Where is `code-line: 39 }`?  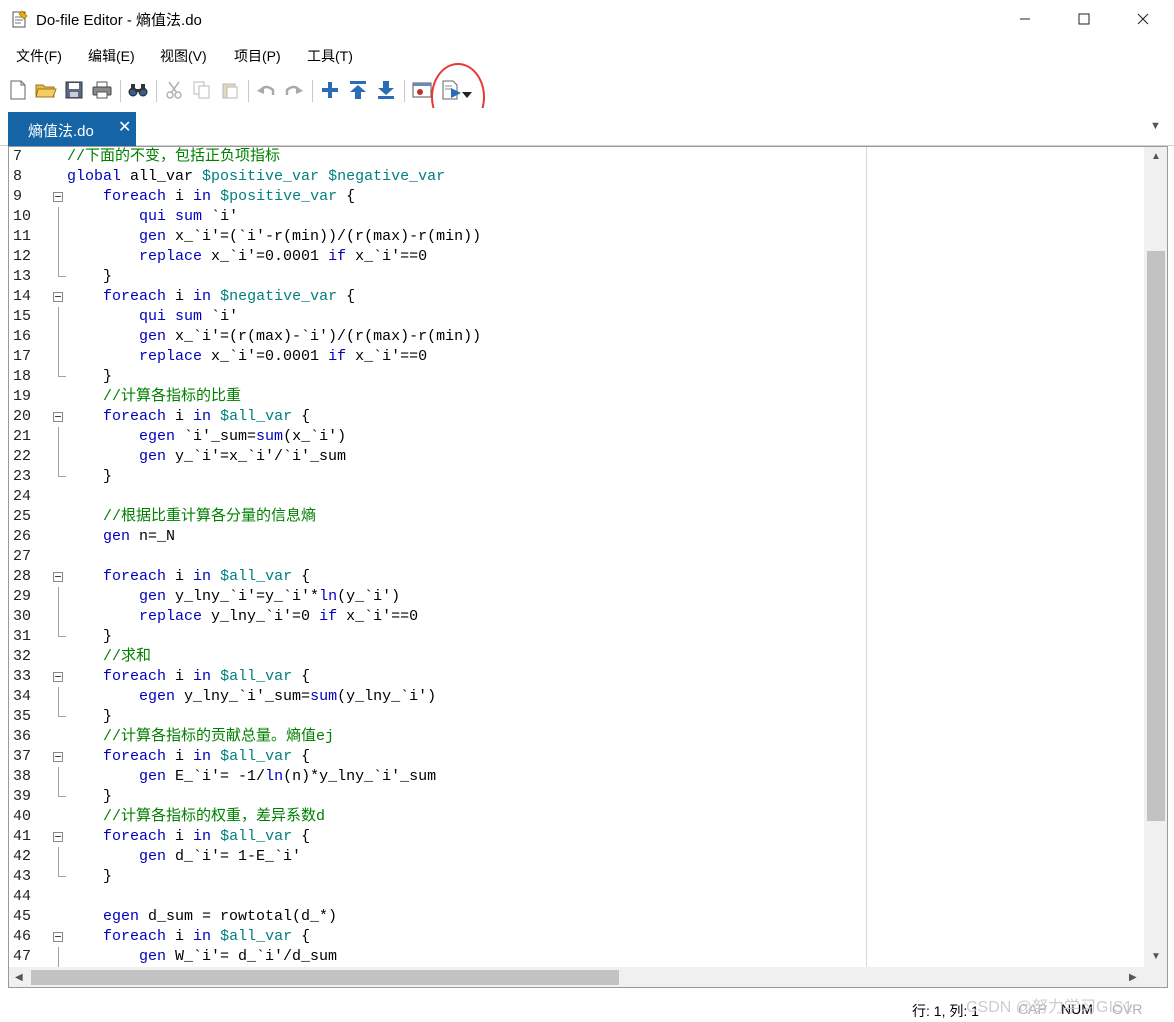
code-line: 39 } is located at coordinates (439, 797).